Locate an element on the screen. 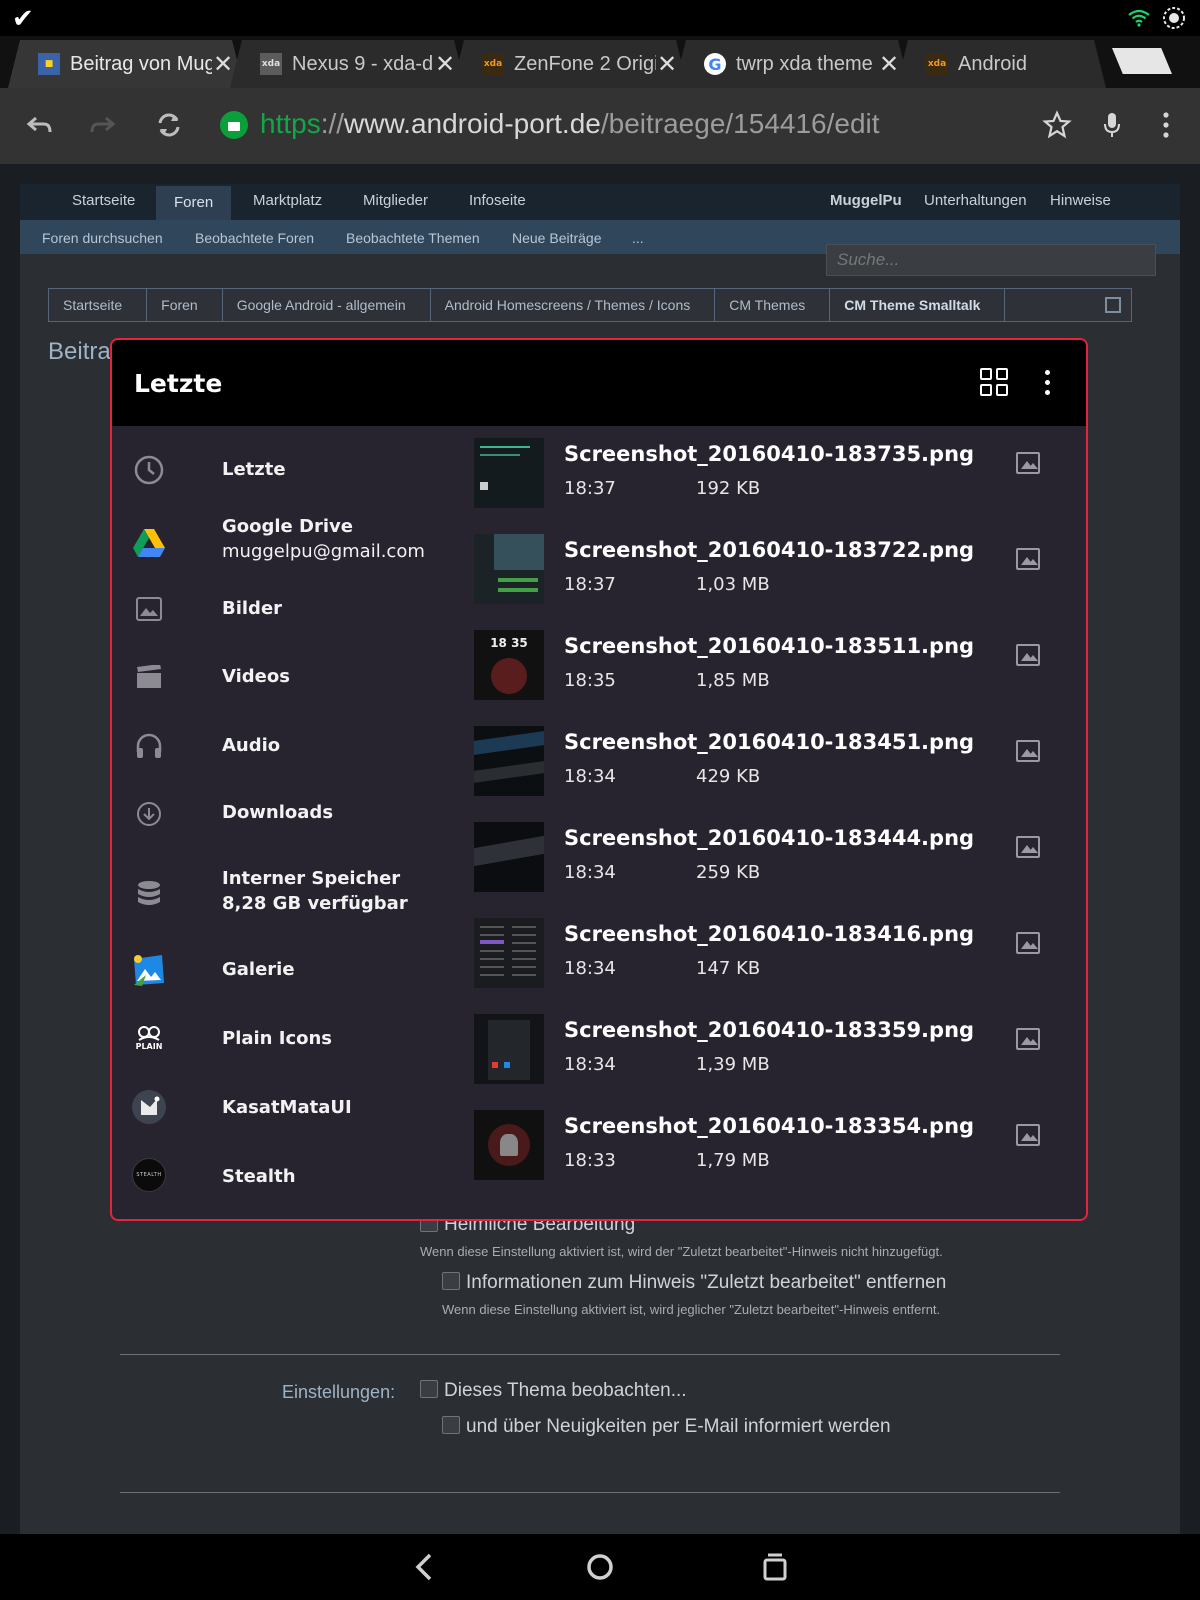 Image resolution: width=1200 pixels, height=1600 pixels. tab-title: ZenFone 2 Original is located at coordinates (584, 63).